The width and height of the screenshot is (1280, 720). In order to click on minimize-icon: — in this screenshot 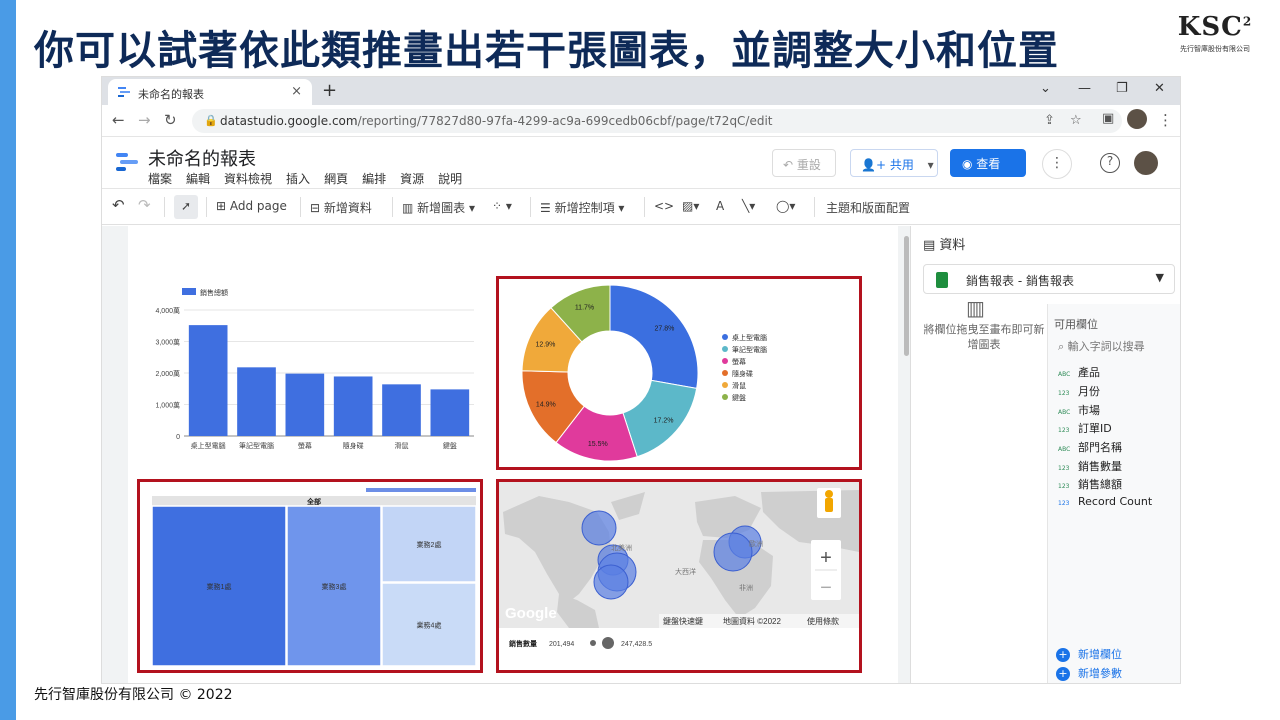, I will do `click(1084, 88)`.